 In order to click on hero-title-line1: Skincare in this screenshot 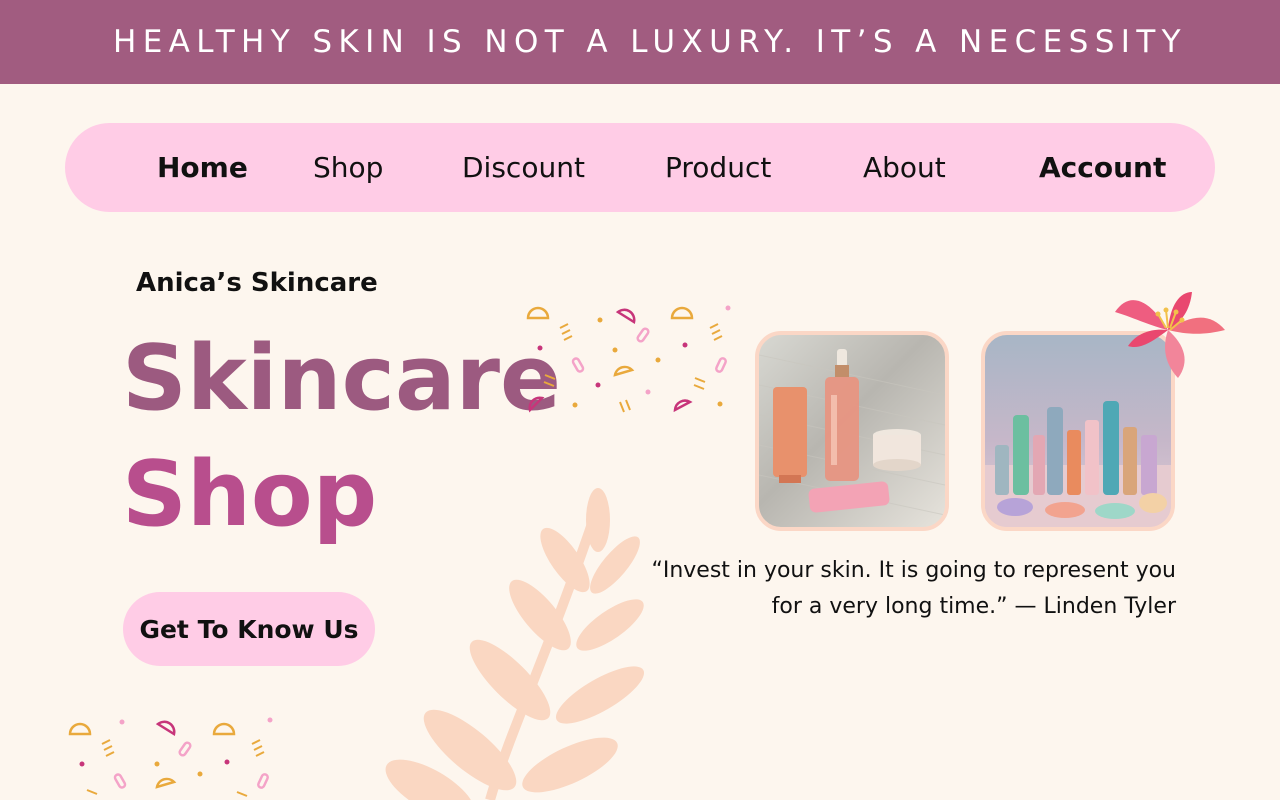, I will do `click(342, 378)`.